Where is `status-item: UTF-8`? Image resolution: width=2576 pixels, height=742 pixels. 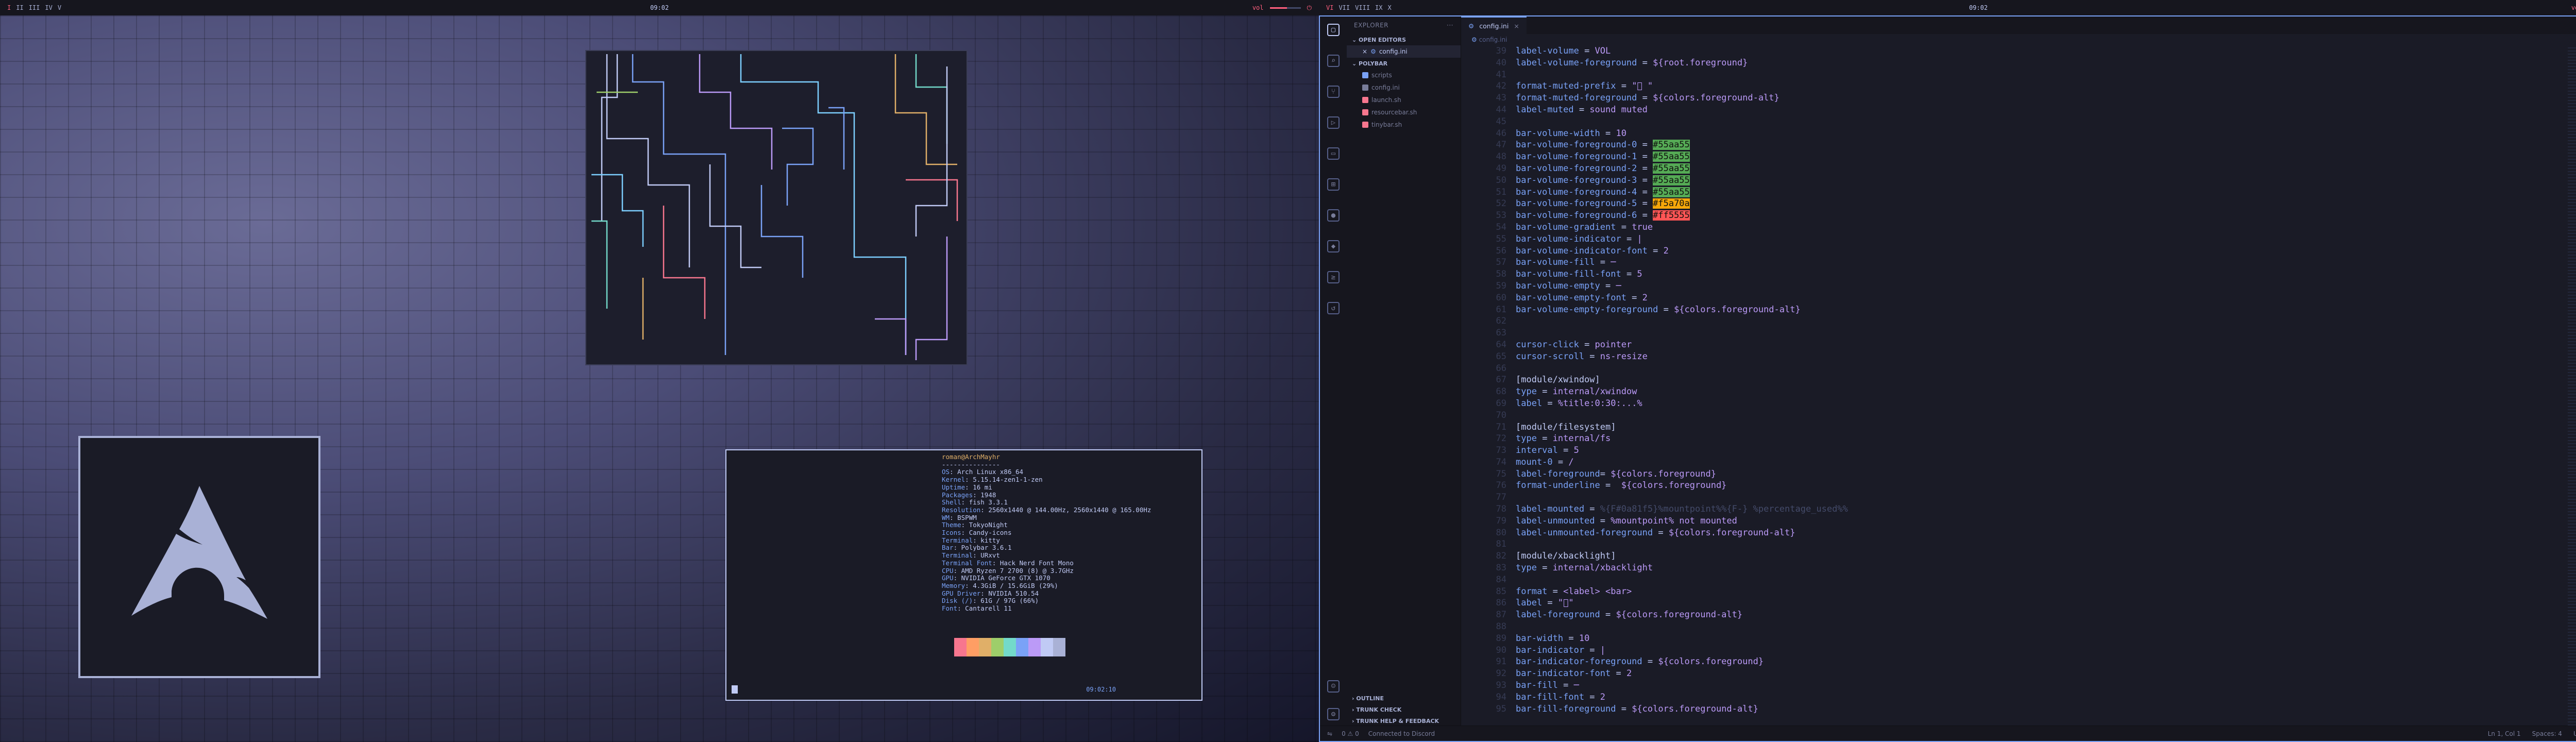
status-item: UTF-8 is located at coordinates (2574, 733).